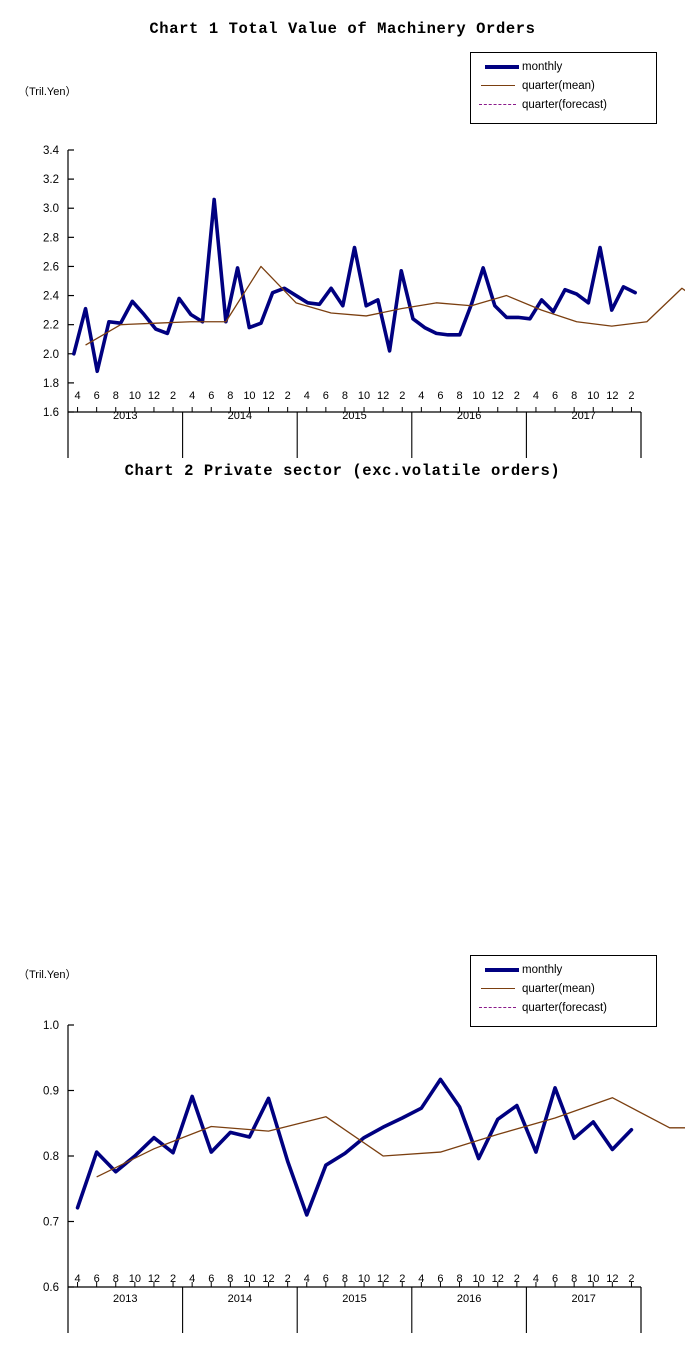 The width and height of the screenshot is (685, 1351). What do you see at coordinates (51, 355) in the screenshot?
I see `y-tick-label: 2.0` at bounding box center [51, 355].